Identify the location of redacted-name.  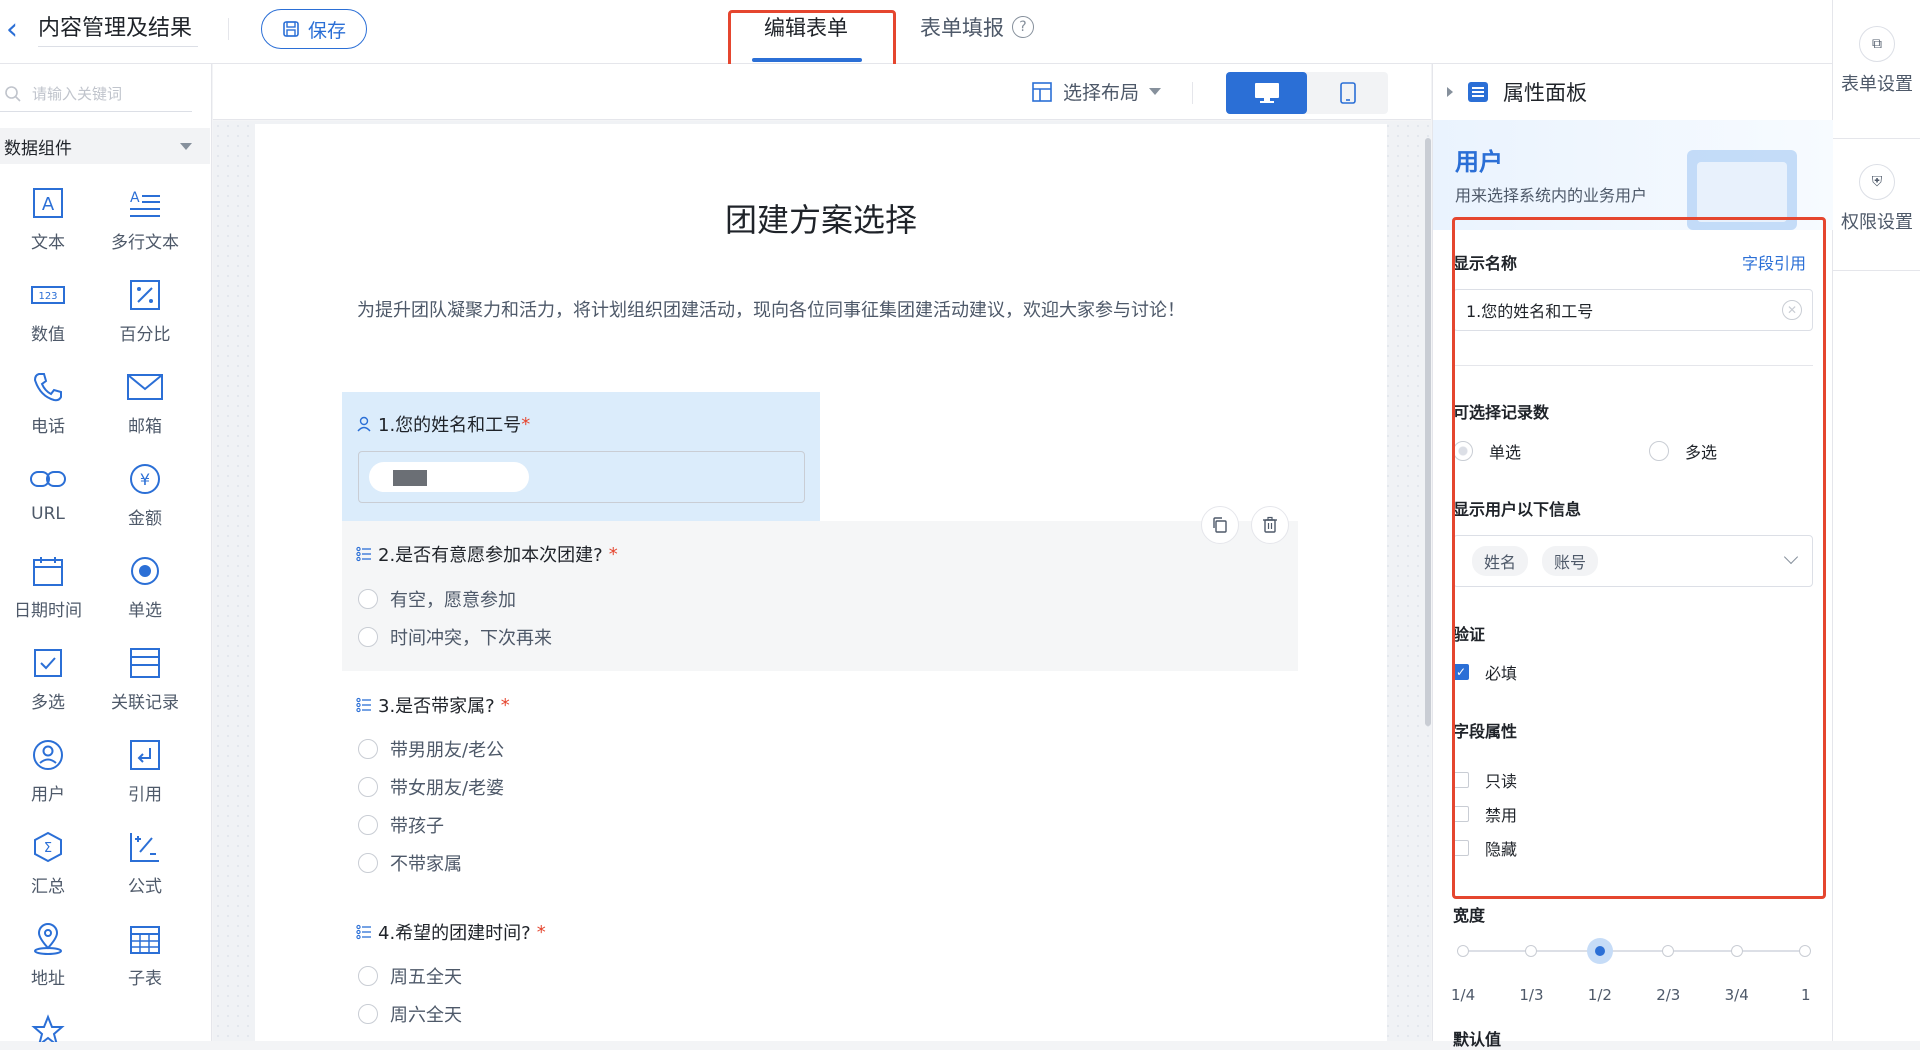
(410, 478).